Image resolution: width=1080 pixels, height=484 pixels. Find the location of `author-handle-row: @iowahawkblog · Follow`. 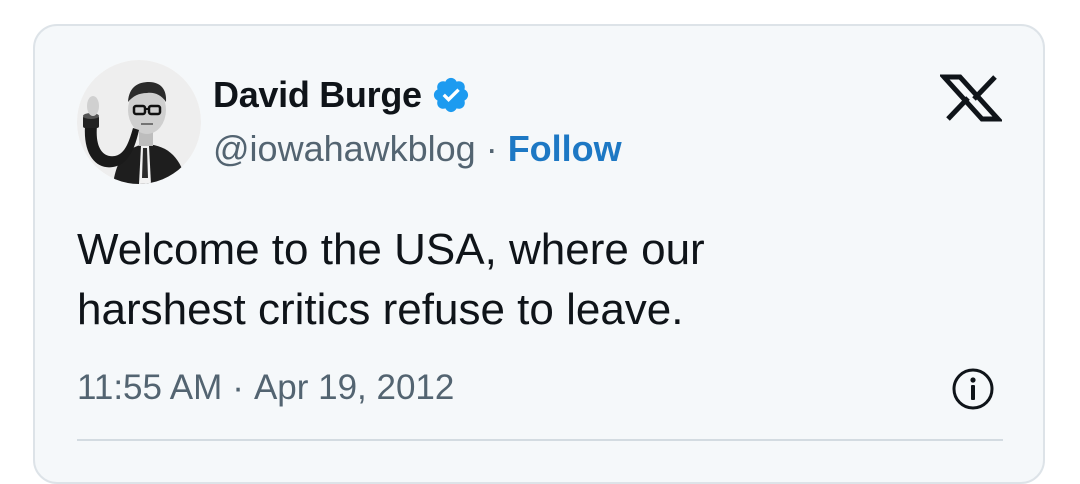

author-handle-row: @iowahawkblog · Follow is located at coordinates (417, 149).